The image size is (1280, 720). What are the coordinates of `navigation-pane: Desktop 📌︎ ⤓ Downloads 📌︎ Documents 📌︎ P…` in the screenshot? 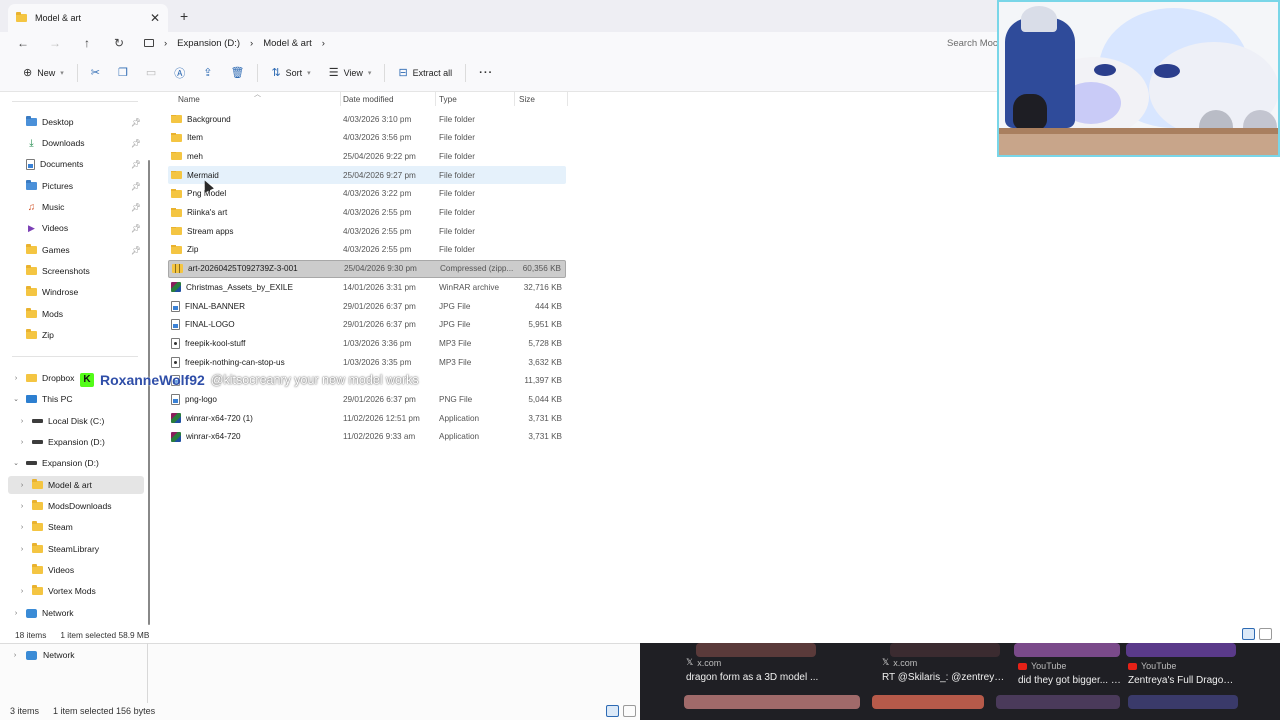 It's located at (74, 358).